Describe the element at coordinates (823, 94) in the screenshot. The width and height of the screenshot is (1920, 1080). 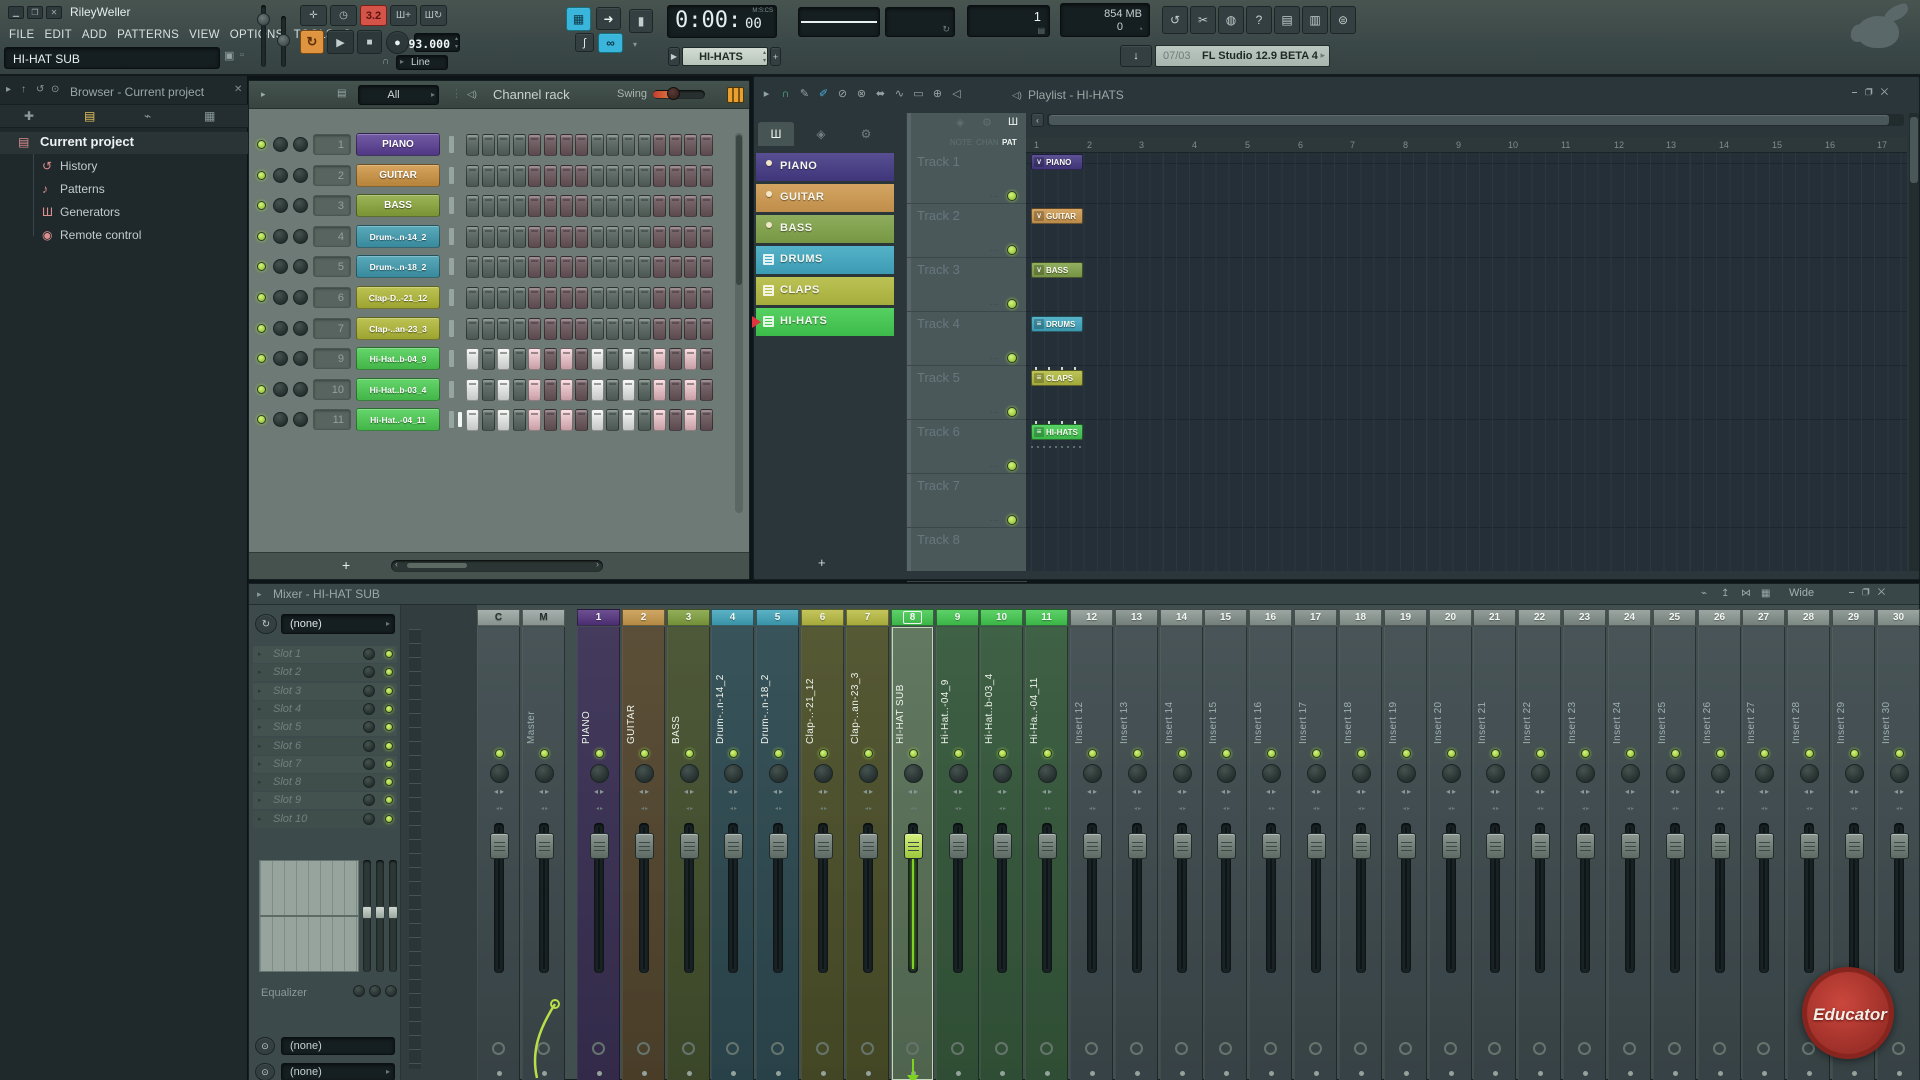
I see `paint-brush-icon: ✐` at that location.